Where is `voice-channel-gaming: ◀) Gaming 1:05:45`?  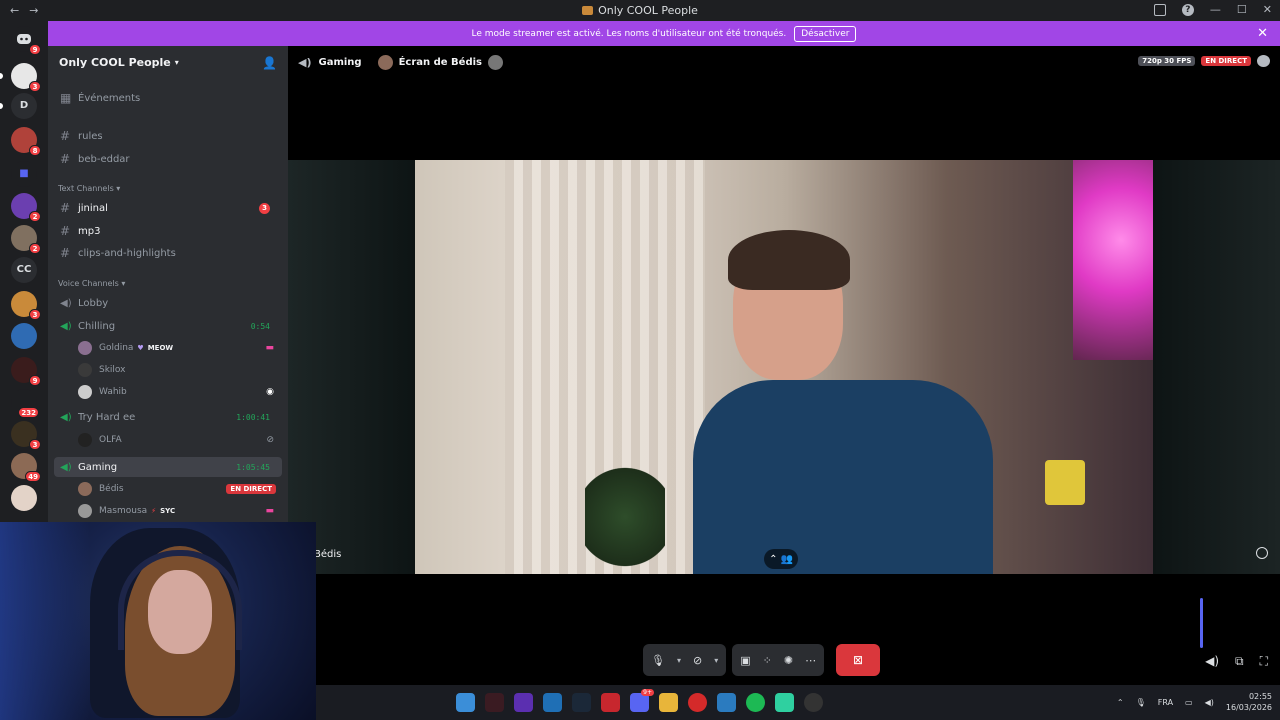 voice-channel-gaming: ◀) Gaming 1:05:45 is located at coordinates (168, 467).